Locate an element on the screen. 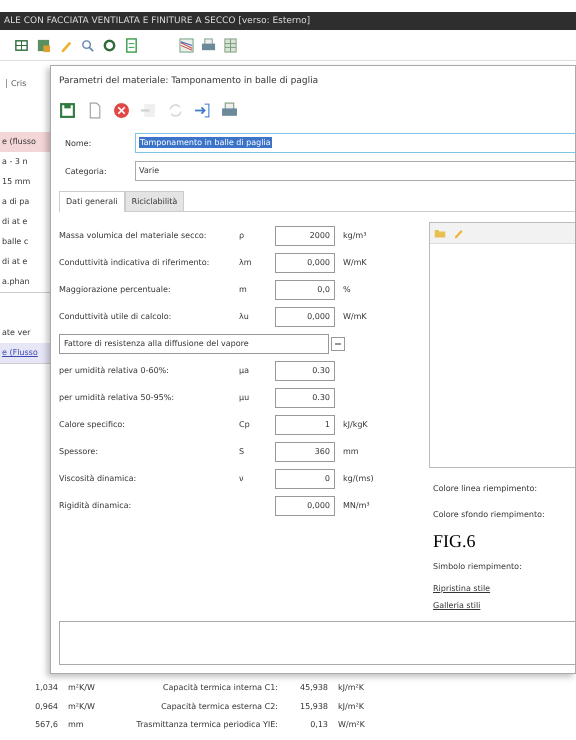  list-item: 15 mm is located at coordinates (25, 182).